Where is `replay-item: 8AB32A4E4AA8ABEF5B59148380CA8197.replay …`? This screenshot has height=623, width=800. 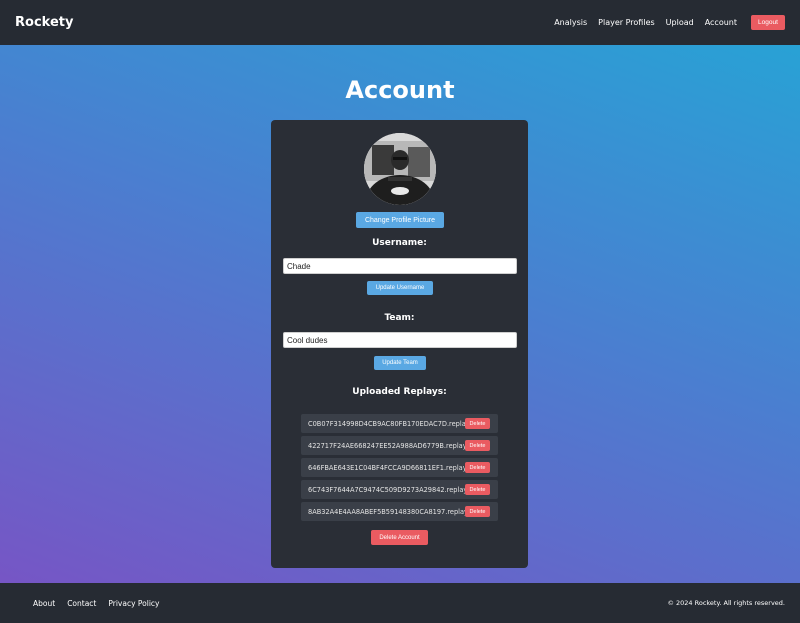 replay-item: 8AB32A4E4AA8ABEF5B59148380CA8197.replay … is located at coordinates (399, 511).